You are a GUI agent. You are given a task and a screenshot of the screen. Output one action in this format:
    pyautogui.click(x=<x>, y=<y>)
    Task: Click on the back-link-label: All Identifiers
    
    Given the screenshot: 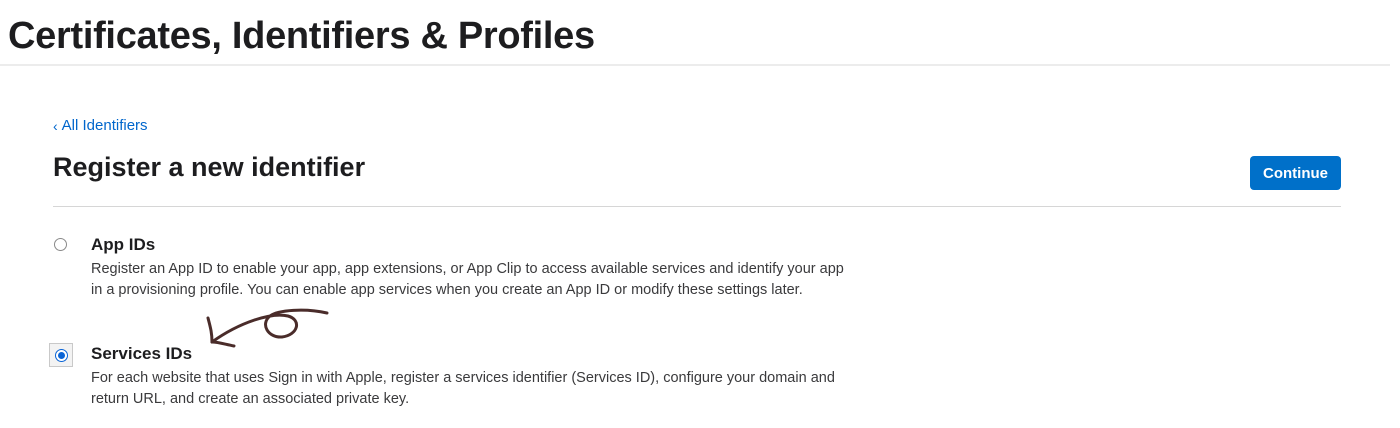 What is the action you would take?
    pyautogui.click(x=104, y=125)
    